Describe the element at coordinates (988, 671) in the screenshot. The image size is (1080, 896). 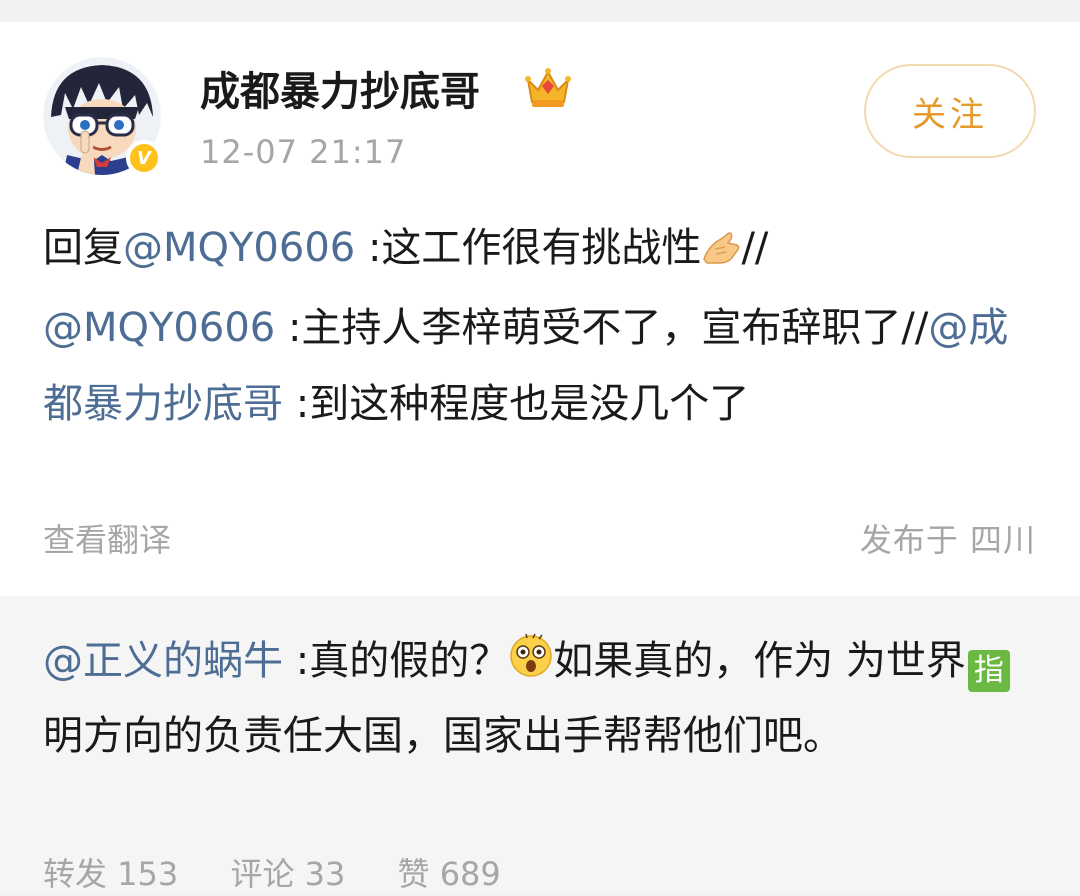
I see `zhi-badge-icon: 指` at that location.